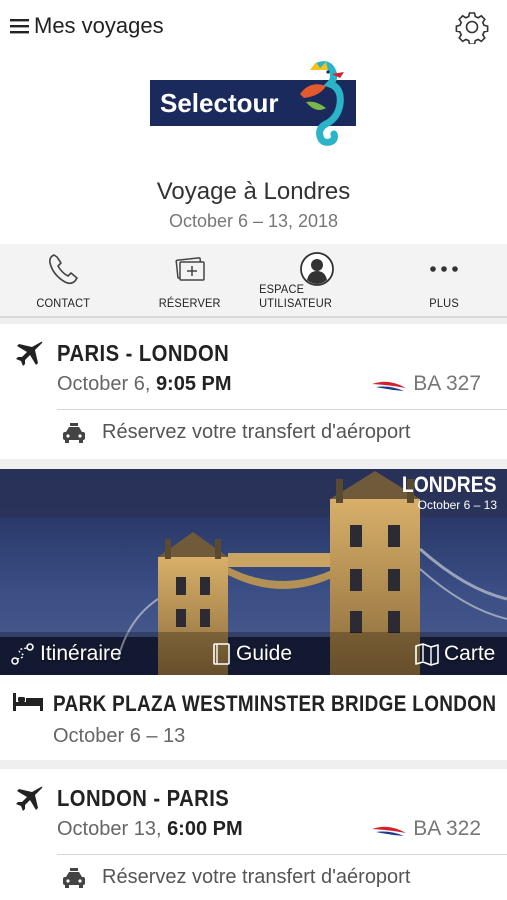  I want to click on itinerary-link: Itinéraire, so click(66, 654).